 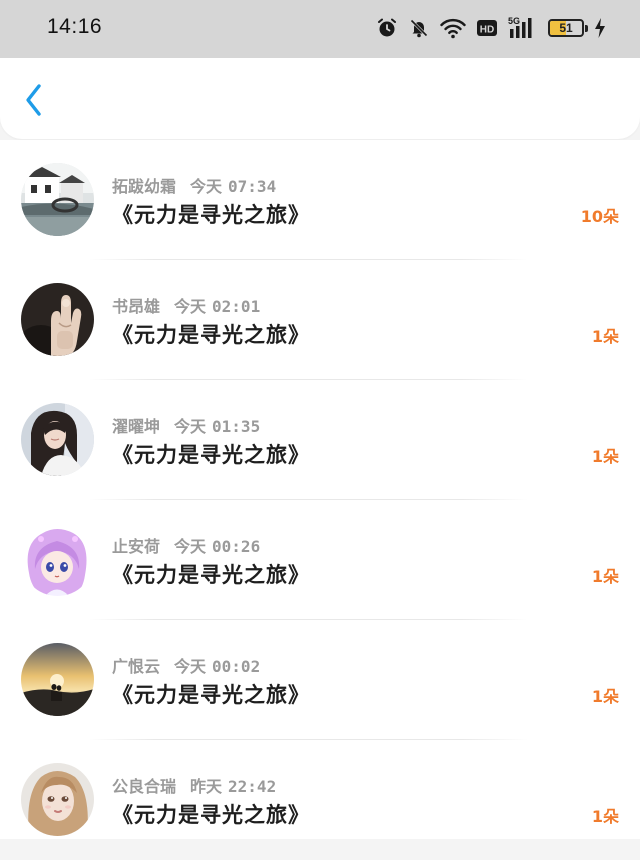 What do you see at coordinates (57, 199) in the screenshot?
I see `scenery-avatar` at bounding box center [57, 199].